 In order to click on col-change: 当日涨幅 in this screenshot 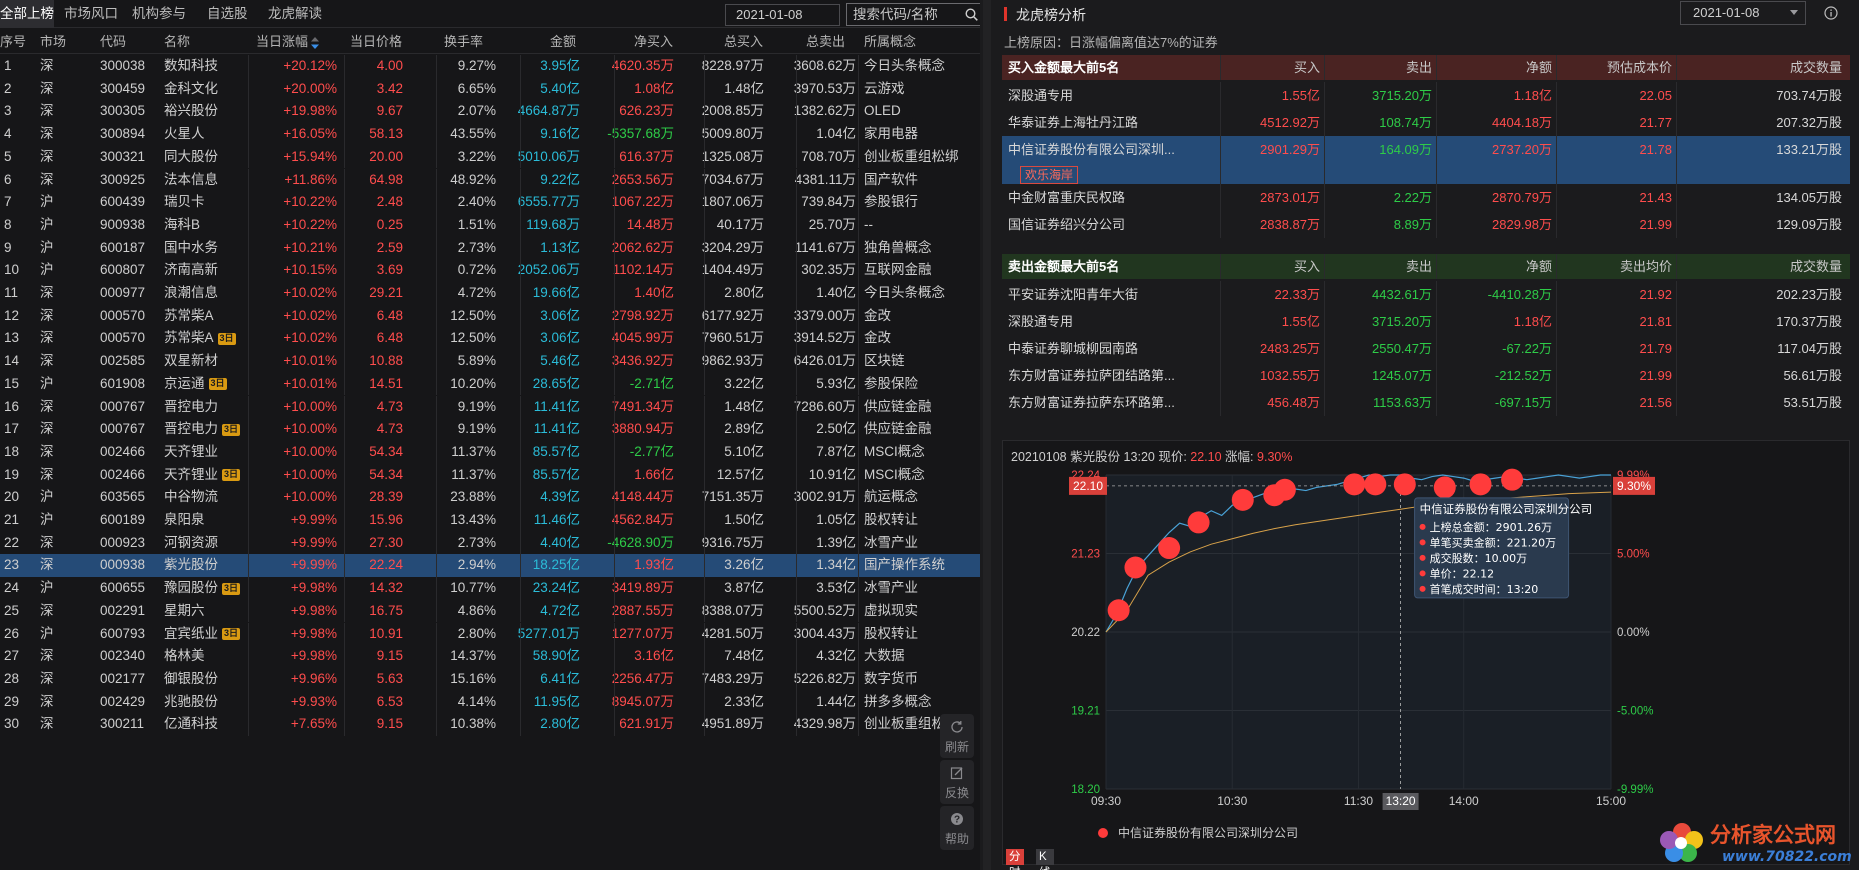, I will do `click(288, 42)`.